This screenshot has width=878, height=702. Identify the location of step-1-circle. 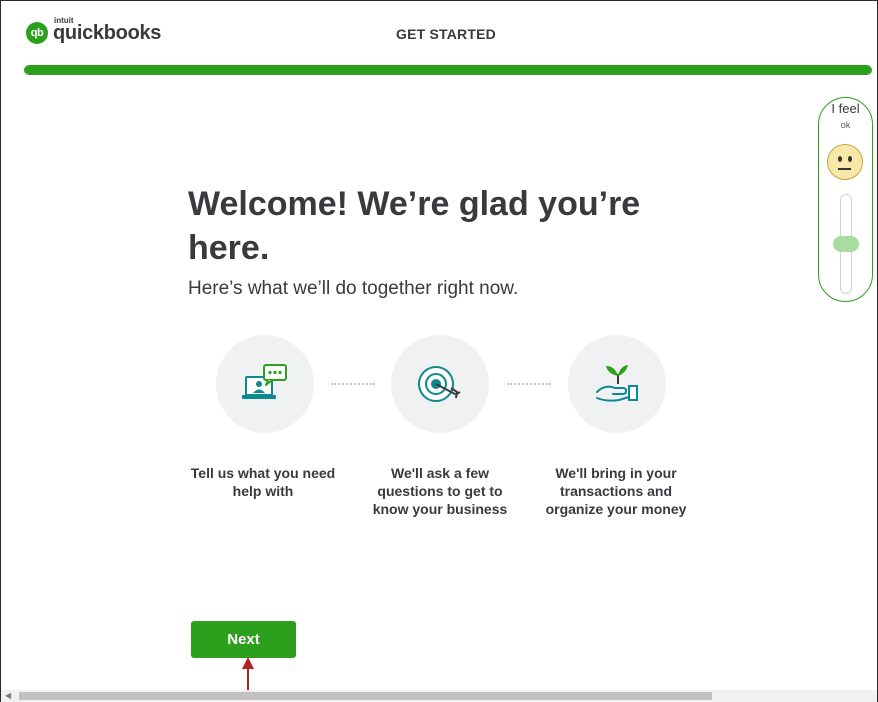
(265, 384).